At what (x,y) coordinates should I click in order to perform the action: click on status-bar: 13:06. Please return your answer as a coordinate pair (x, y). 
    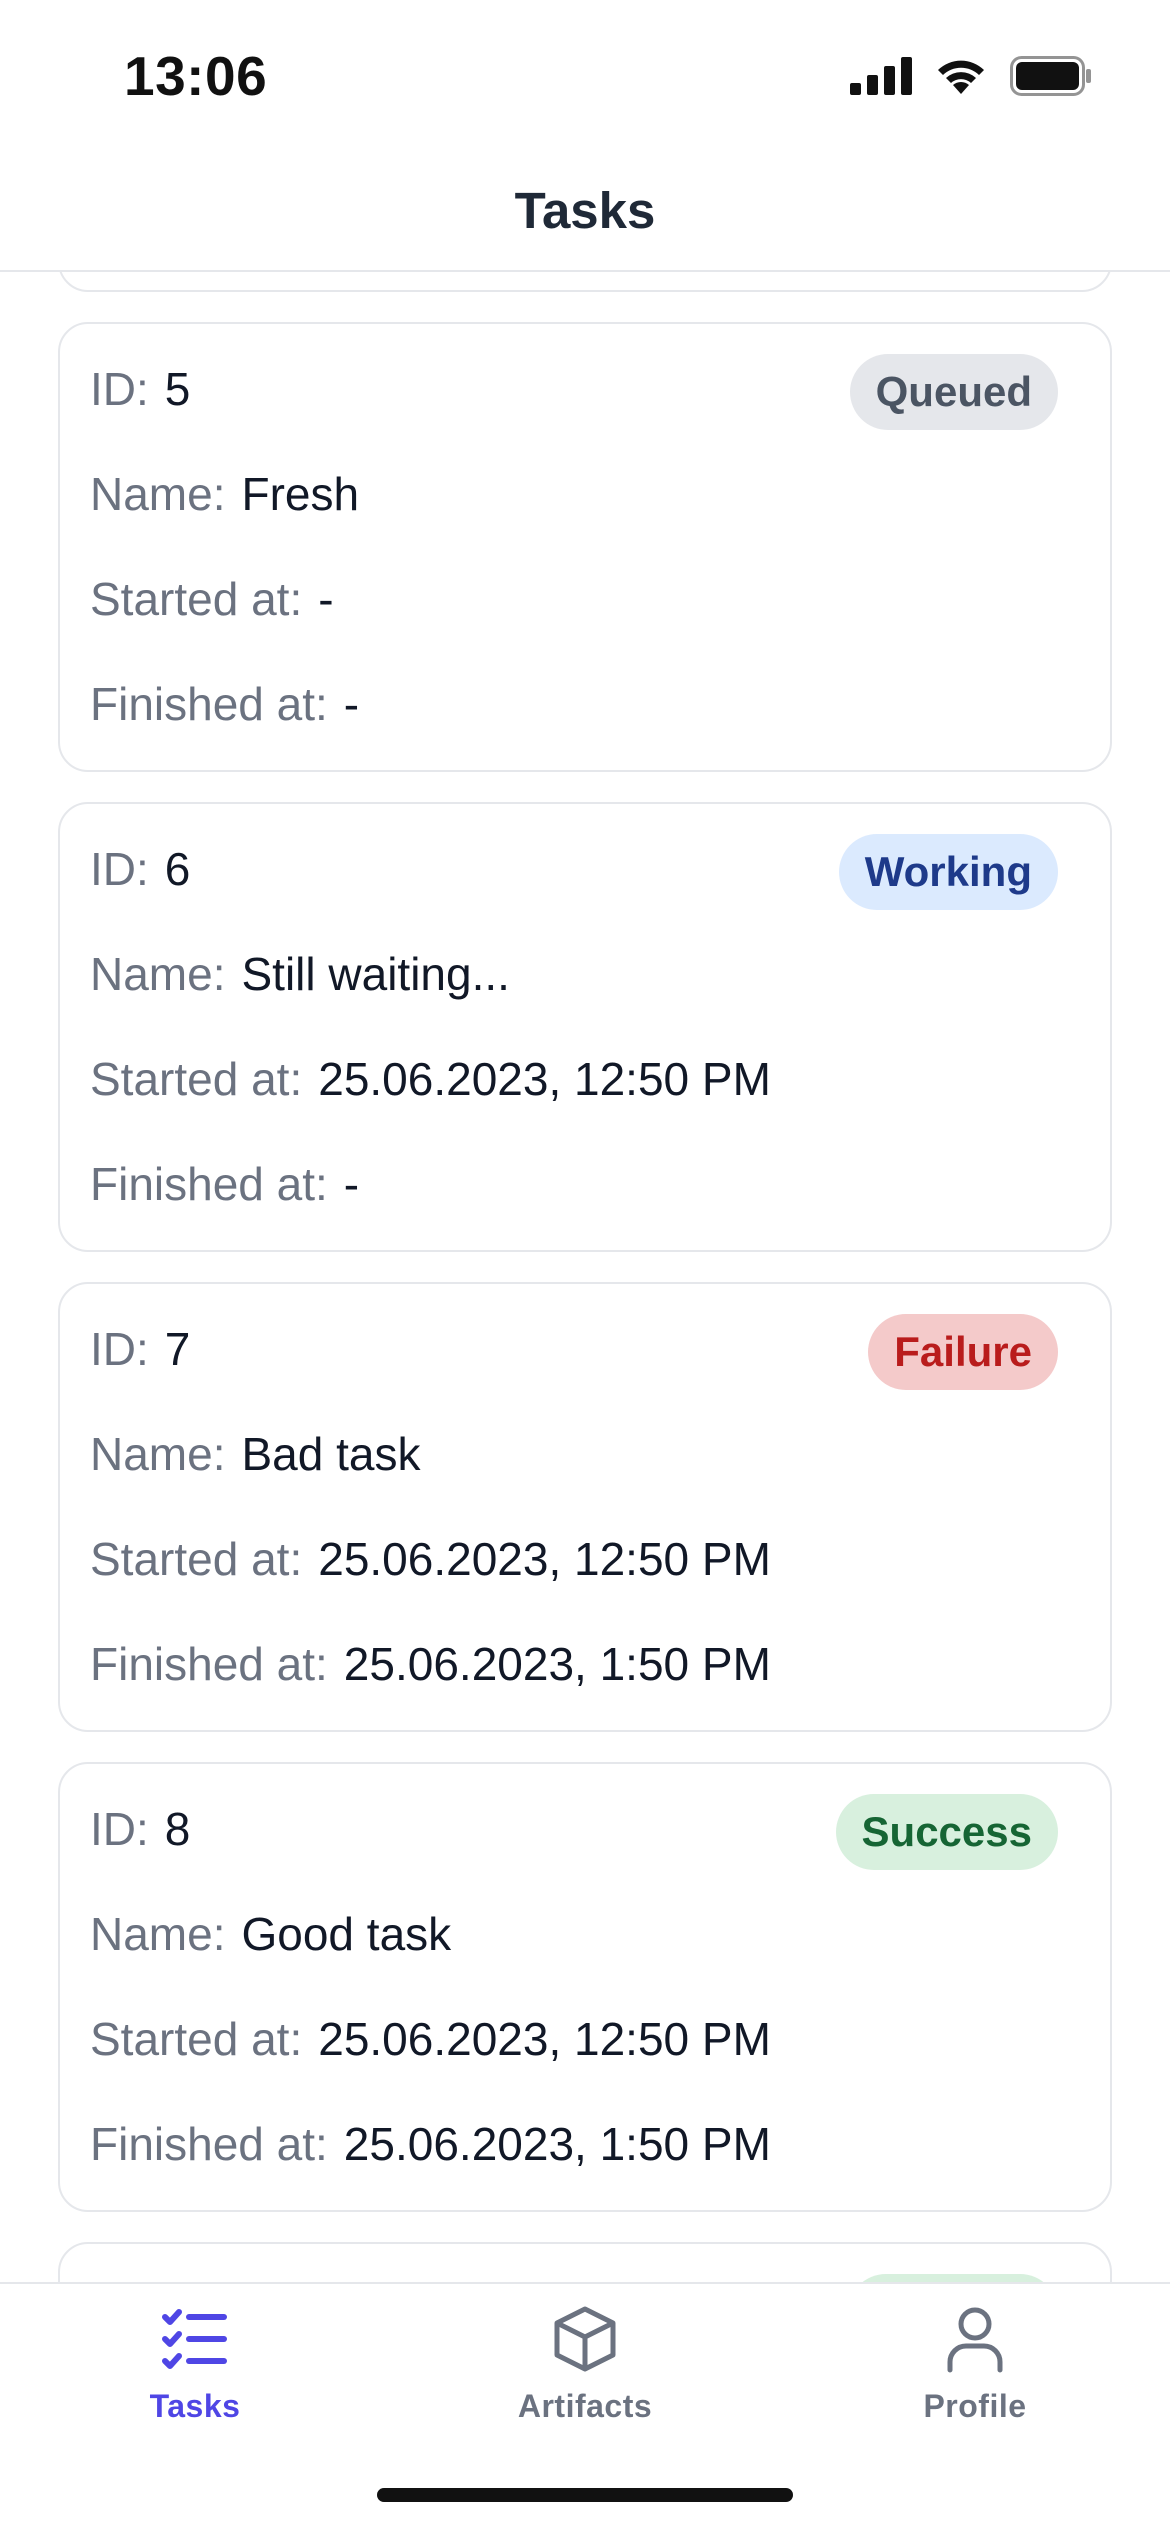
    Looking at the image, I should click on (585, 75).